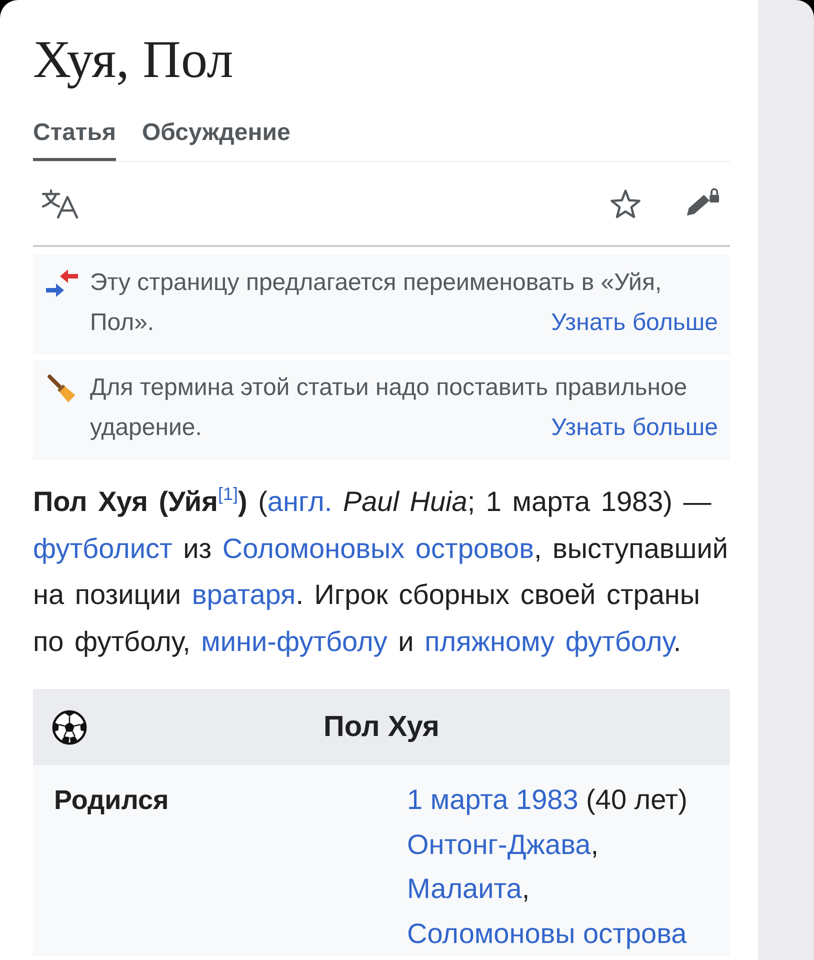 The image size is (814, 960). I want to click on link: футболист, so click(102, 548).